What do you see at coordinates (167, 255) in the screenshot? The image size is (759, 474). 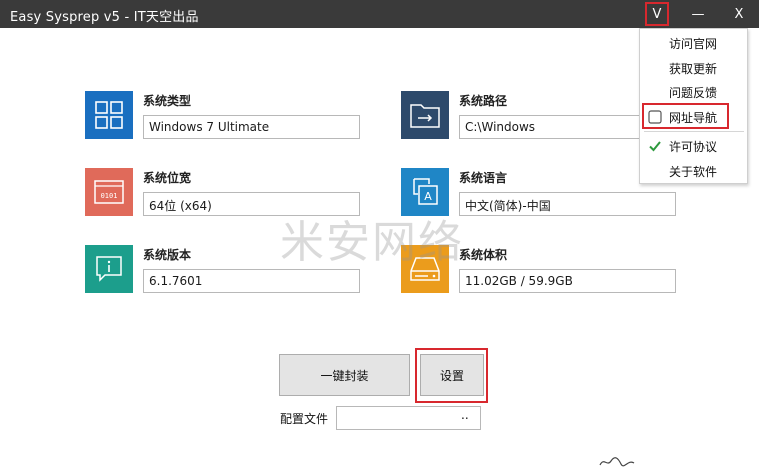 I see `os-version-label: 系统版本` at bounding box center [167, 255].